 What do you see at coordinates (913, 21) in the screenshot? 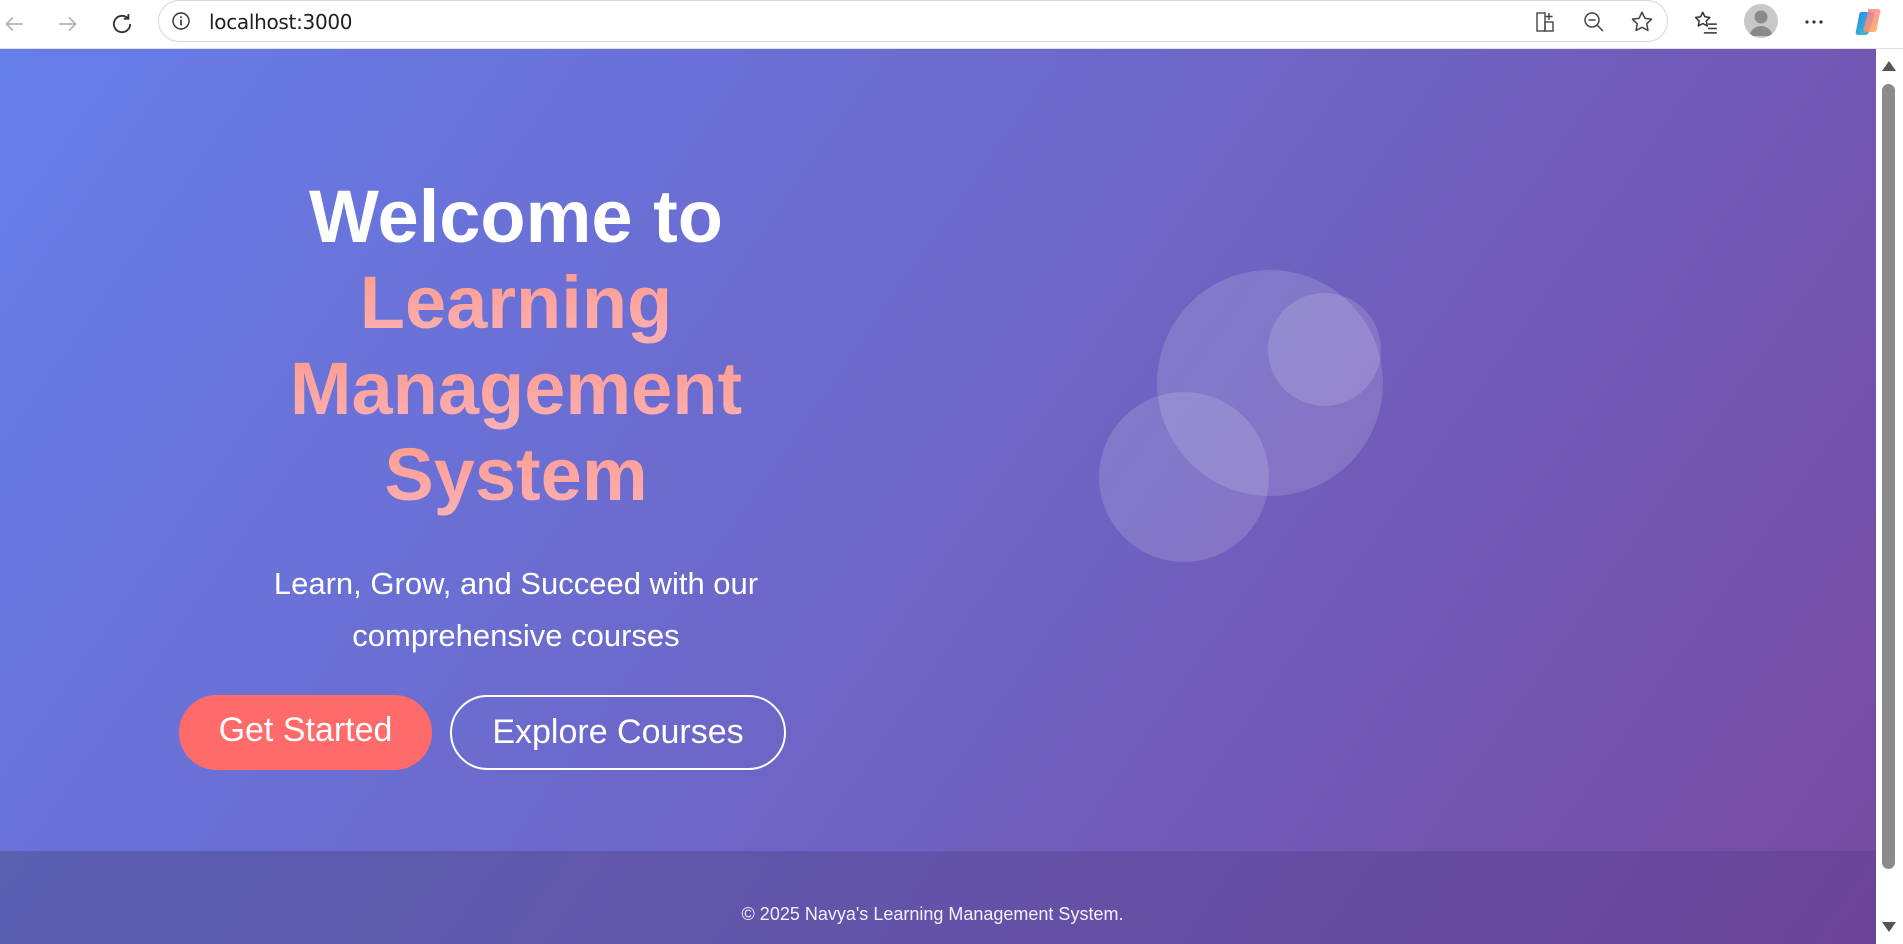
I see `address-bar: localhost:3000` at bounding box center [913, 21].